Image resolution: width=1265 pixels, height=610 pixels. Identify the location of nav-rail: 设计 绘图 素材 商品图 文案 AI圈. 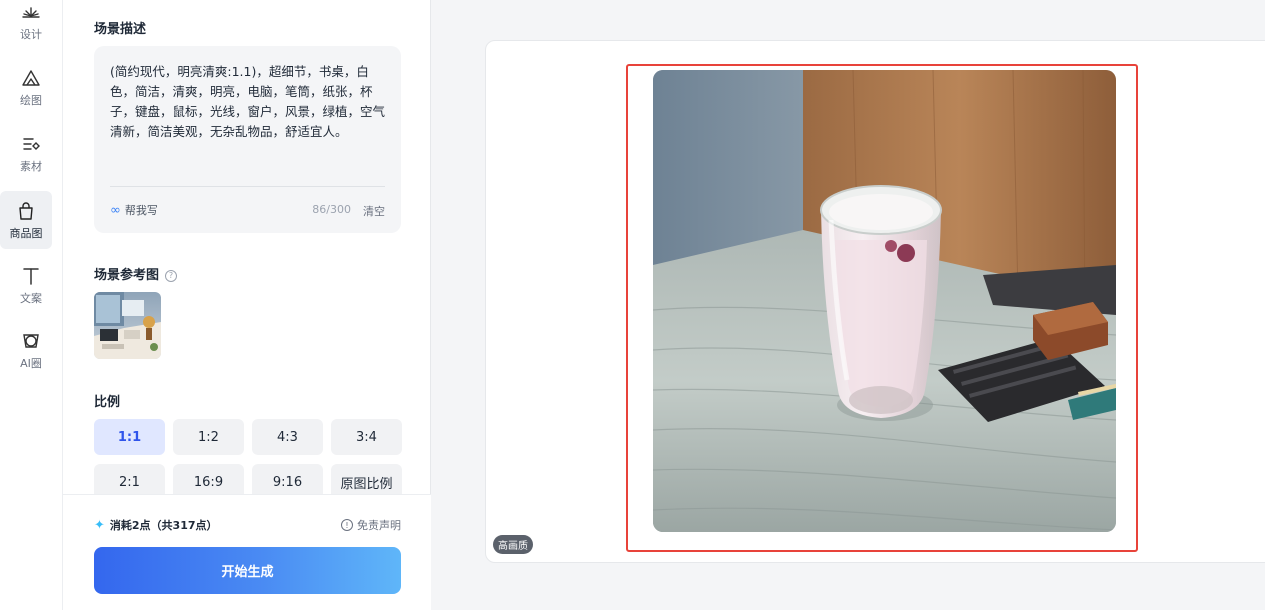
(31, 305).